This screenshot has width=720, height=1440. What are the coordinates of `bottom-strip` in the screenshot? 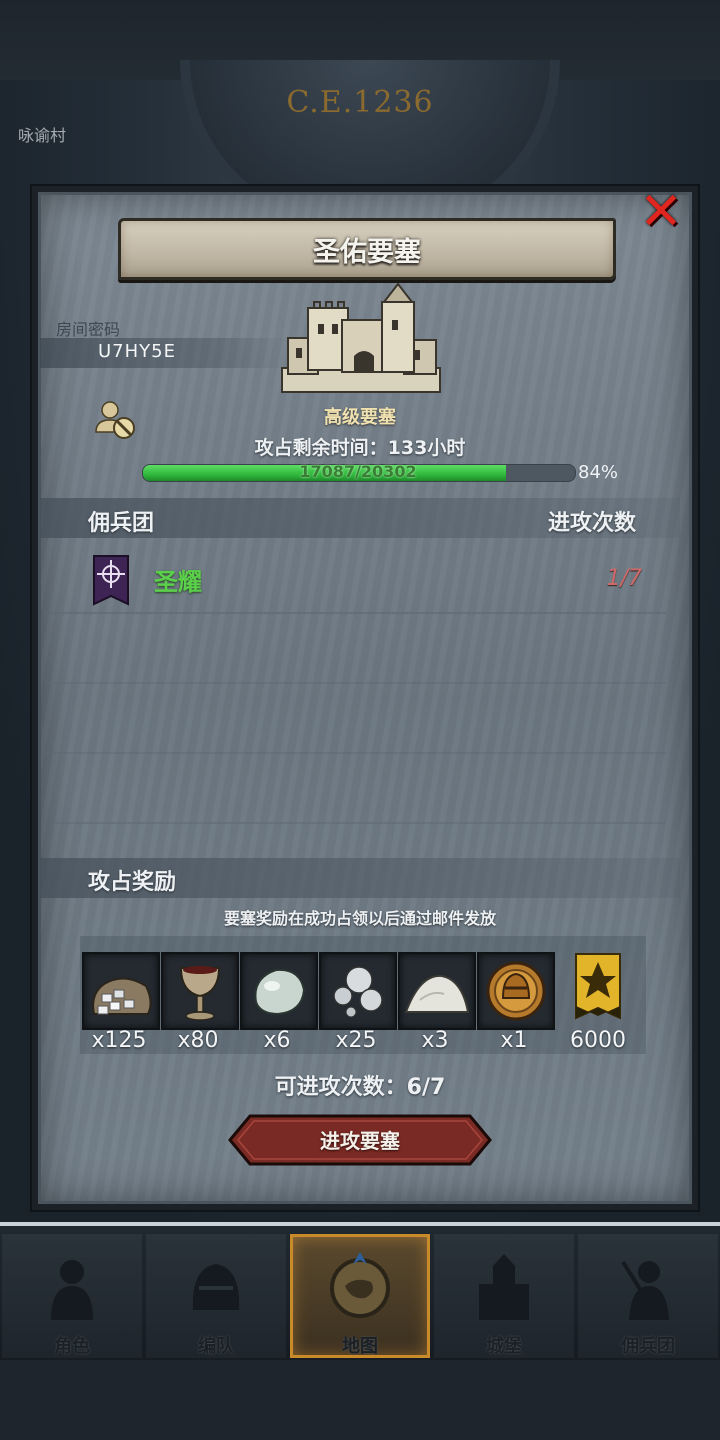 It's located at (360, 1400).